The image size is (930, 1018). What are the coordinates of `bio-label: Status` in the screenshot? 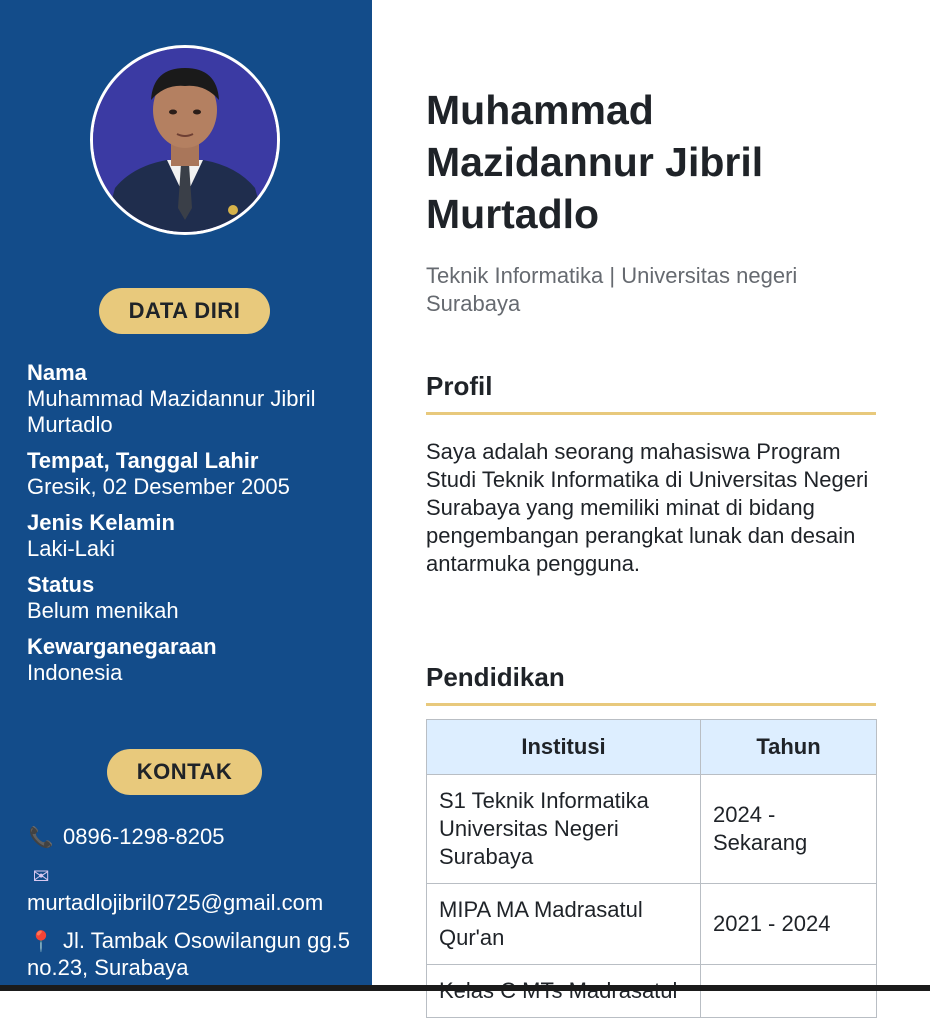 It's located at (61, 584).